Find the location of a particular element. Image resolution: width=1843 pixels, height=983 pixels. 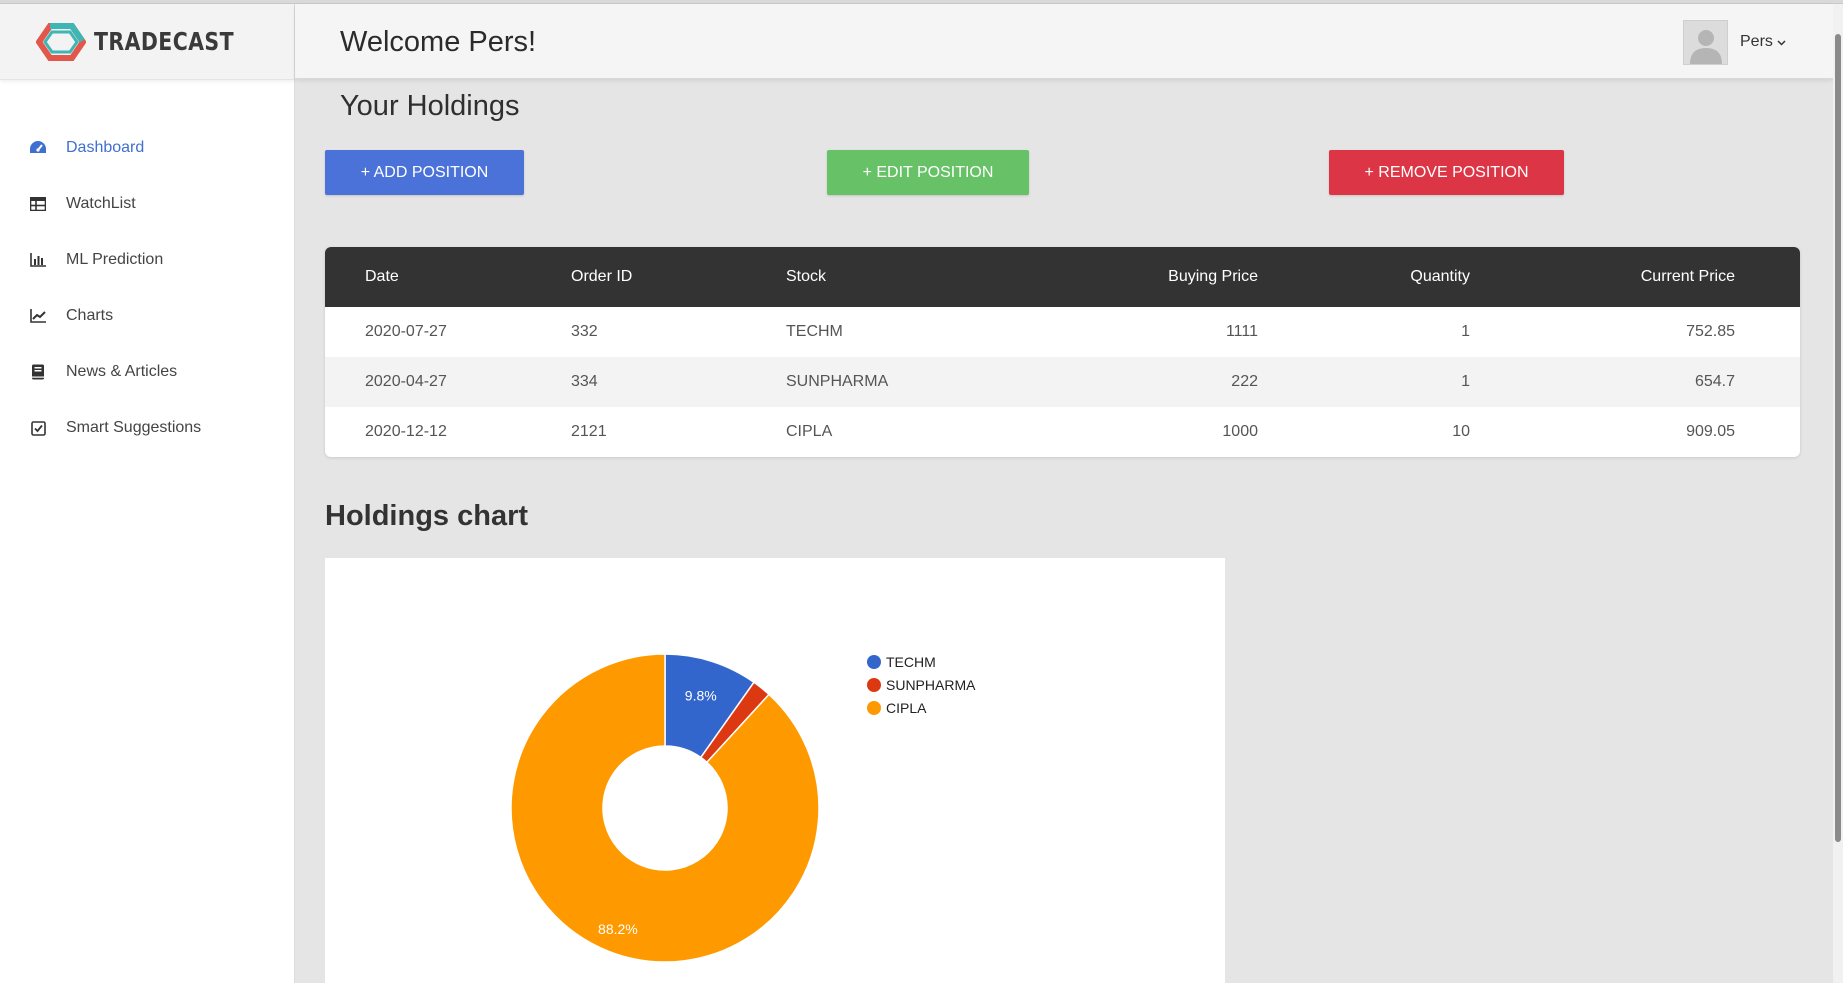

legend-item-techm: TECHM is located at coordinates (901, 662).